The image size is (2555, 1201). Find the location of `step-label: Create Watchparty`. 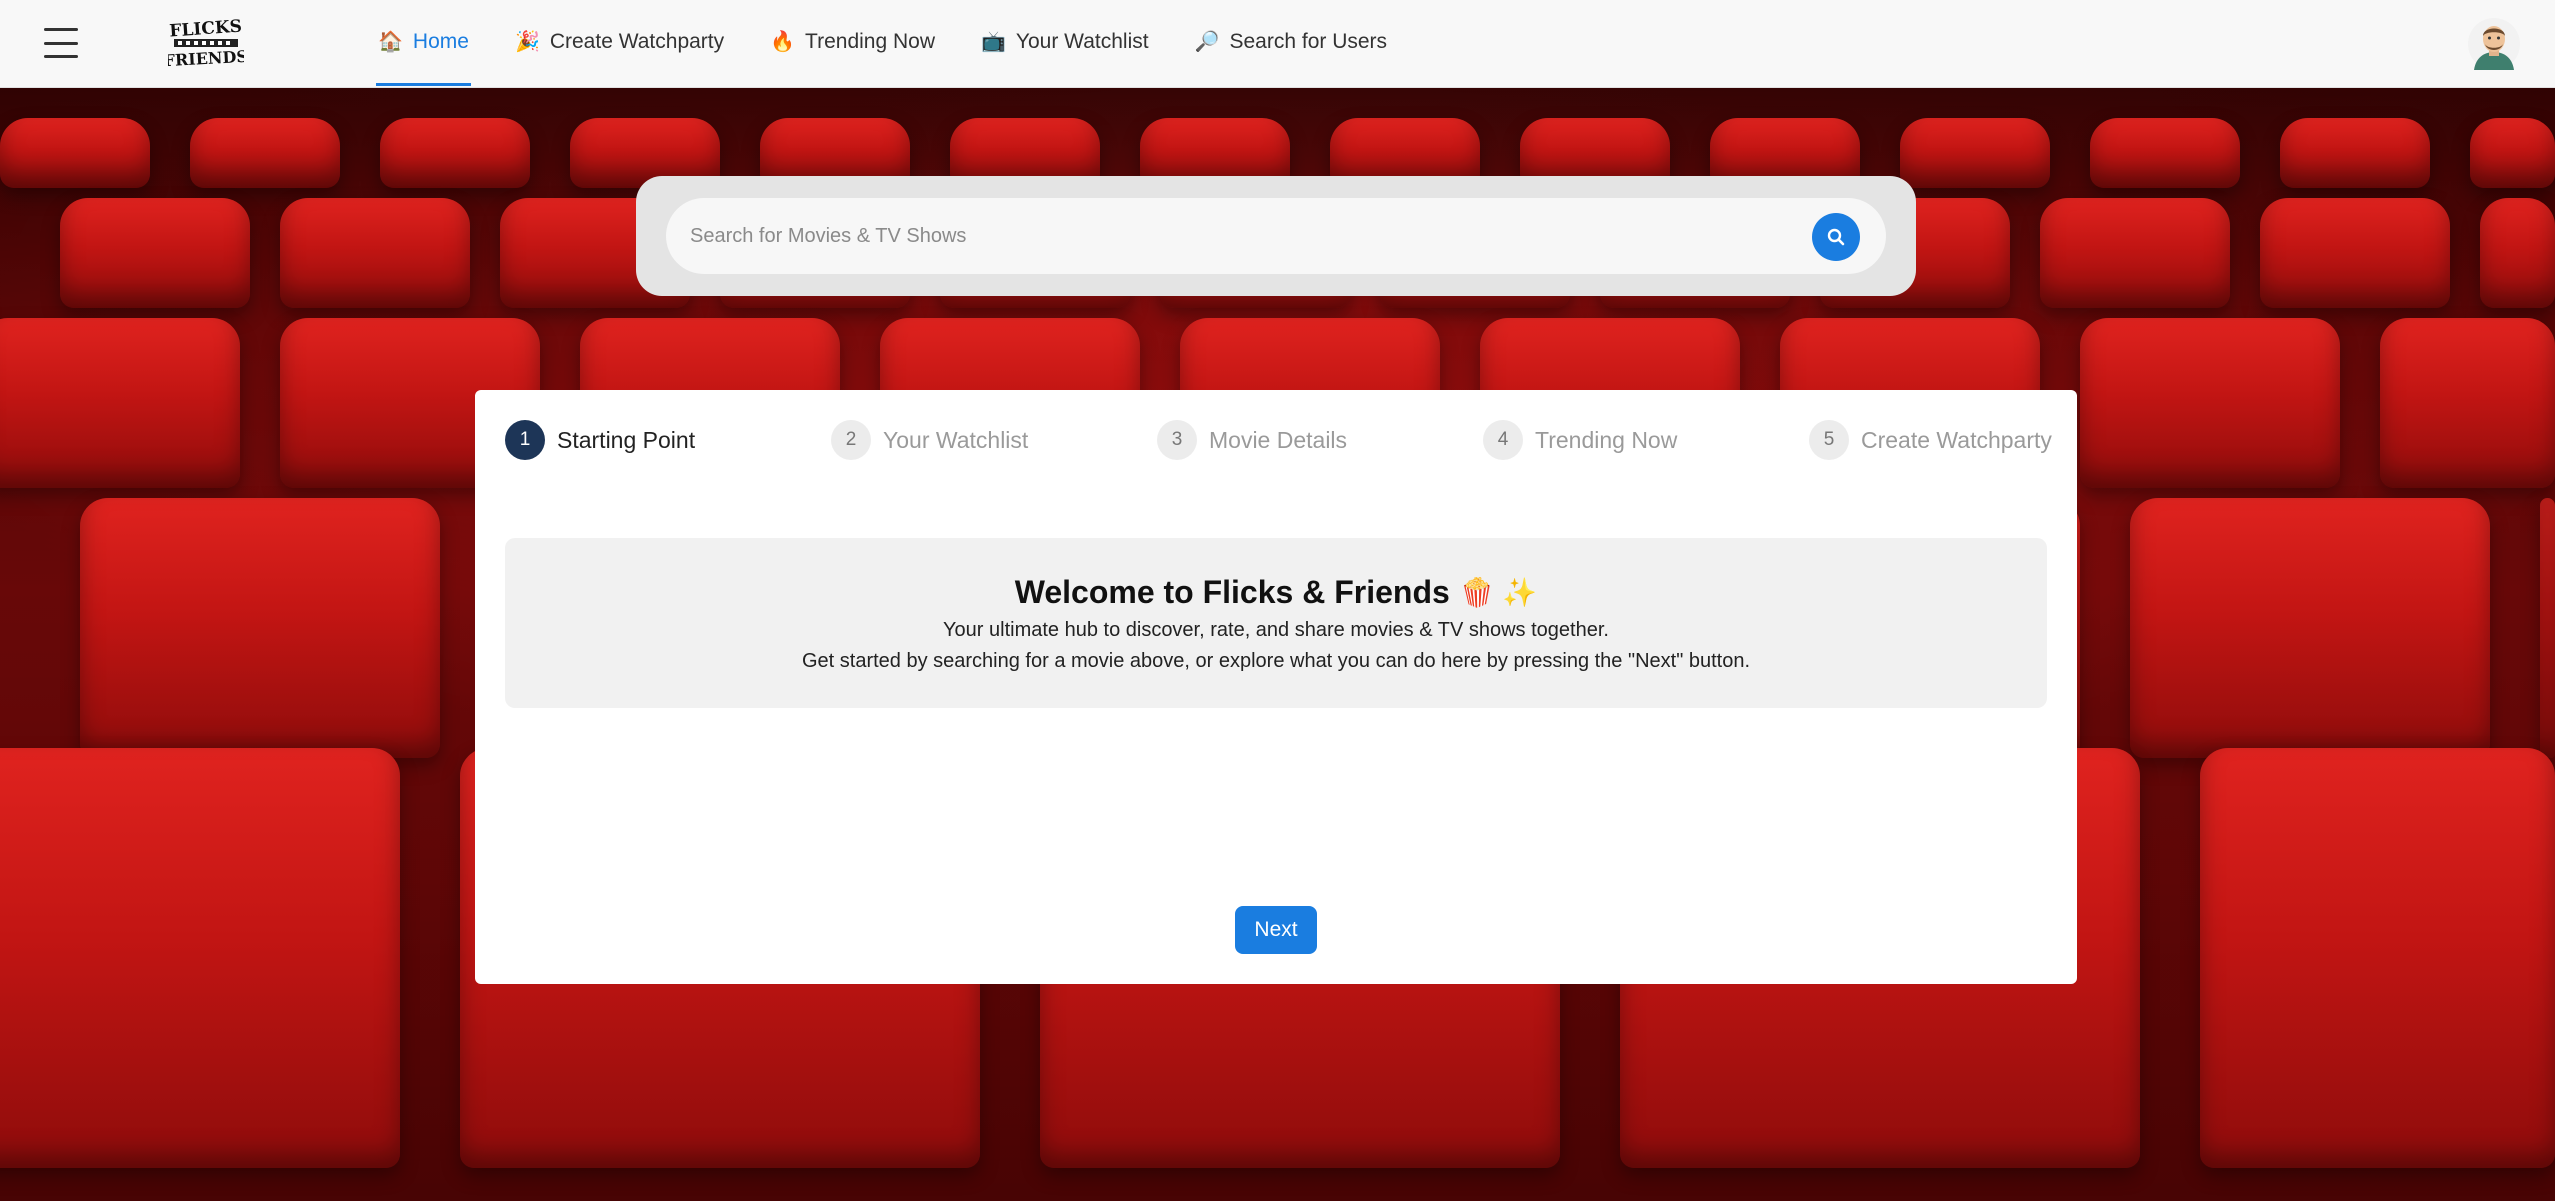

step-label: Create Watchparty is located at coordinates (1956, 439).